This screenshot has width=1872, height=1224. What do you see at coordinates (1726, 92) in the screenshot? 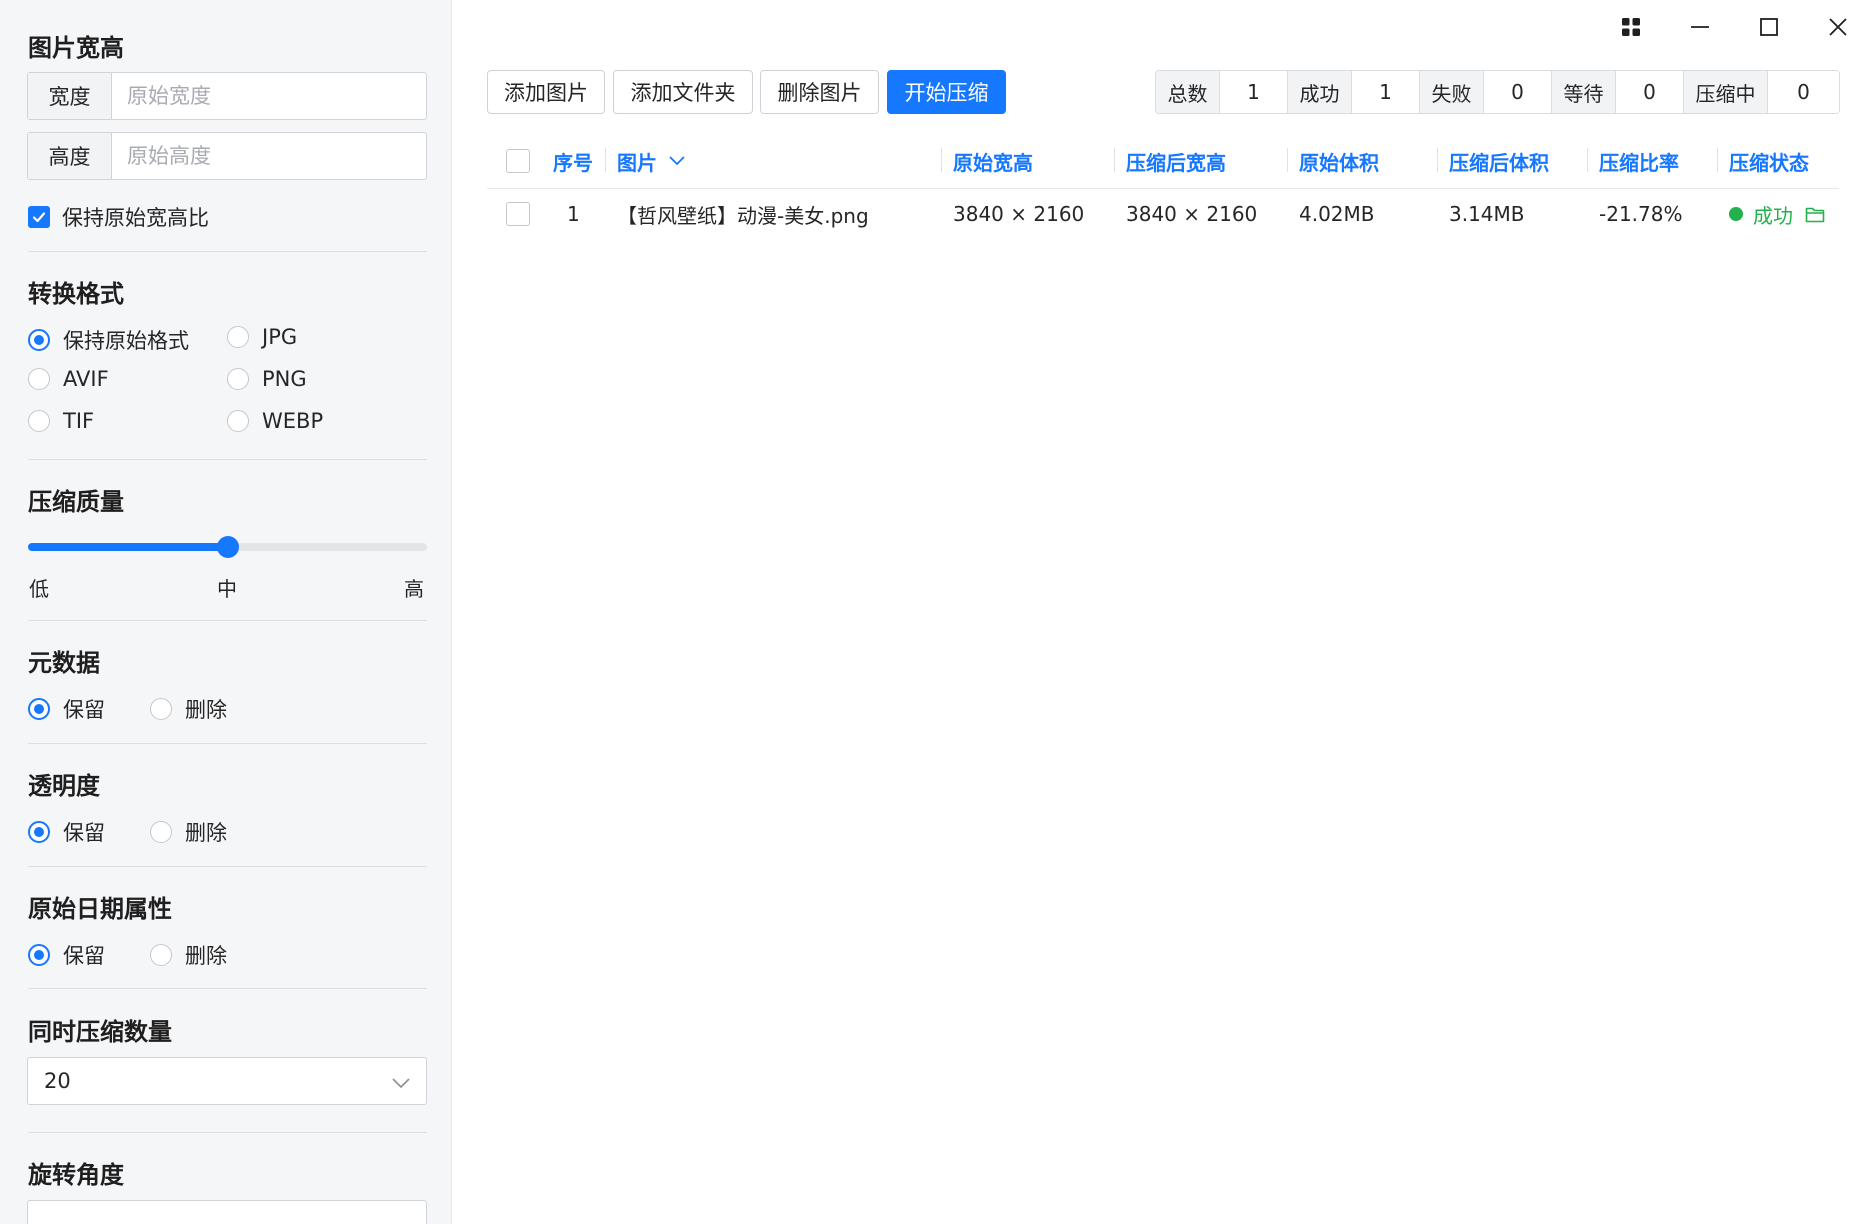
I see `stat-compressing-label: 压缩中` at bounding box center [1726, 92].